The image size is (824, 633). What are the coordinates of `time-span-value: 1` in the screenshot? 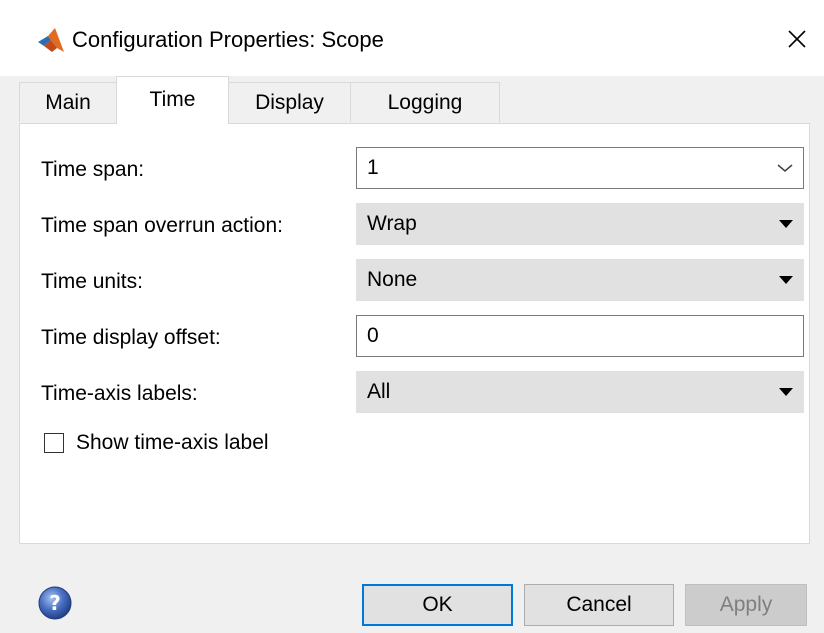 It's located at (373, 167).